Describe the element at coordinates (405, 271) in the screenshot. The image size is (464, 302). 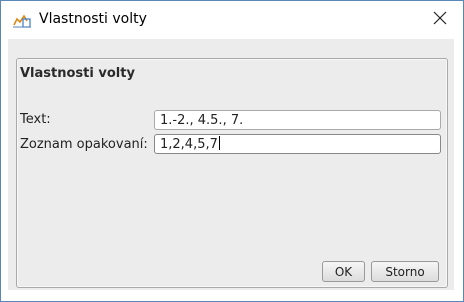
I see `cancel-button: Storno` at that location.